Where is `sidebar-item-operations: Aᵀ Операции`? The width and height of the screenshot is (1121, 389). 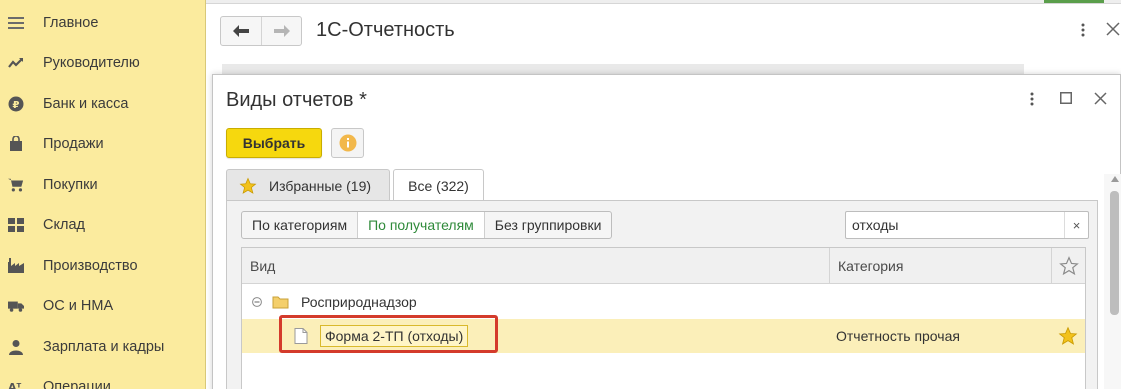 sidebar-item-operations: Aᵀ Операции is located at coordinates (102, 378).